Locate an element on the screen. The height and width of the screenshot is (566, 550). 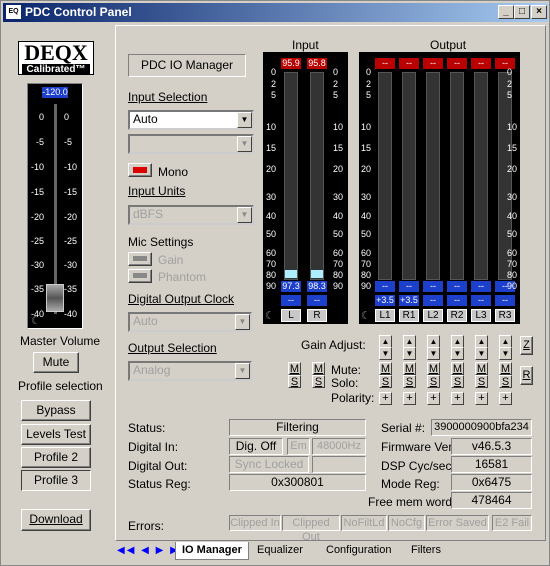
input-extra-value: -- is located at coordinates (317, 300).